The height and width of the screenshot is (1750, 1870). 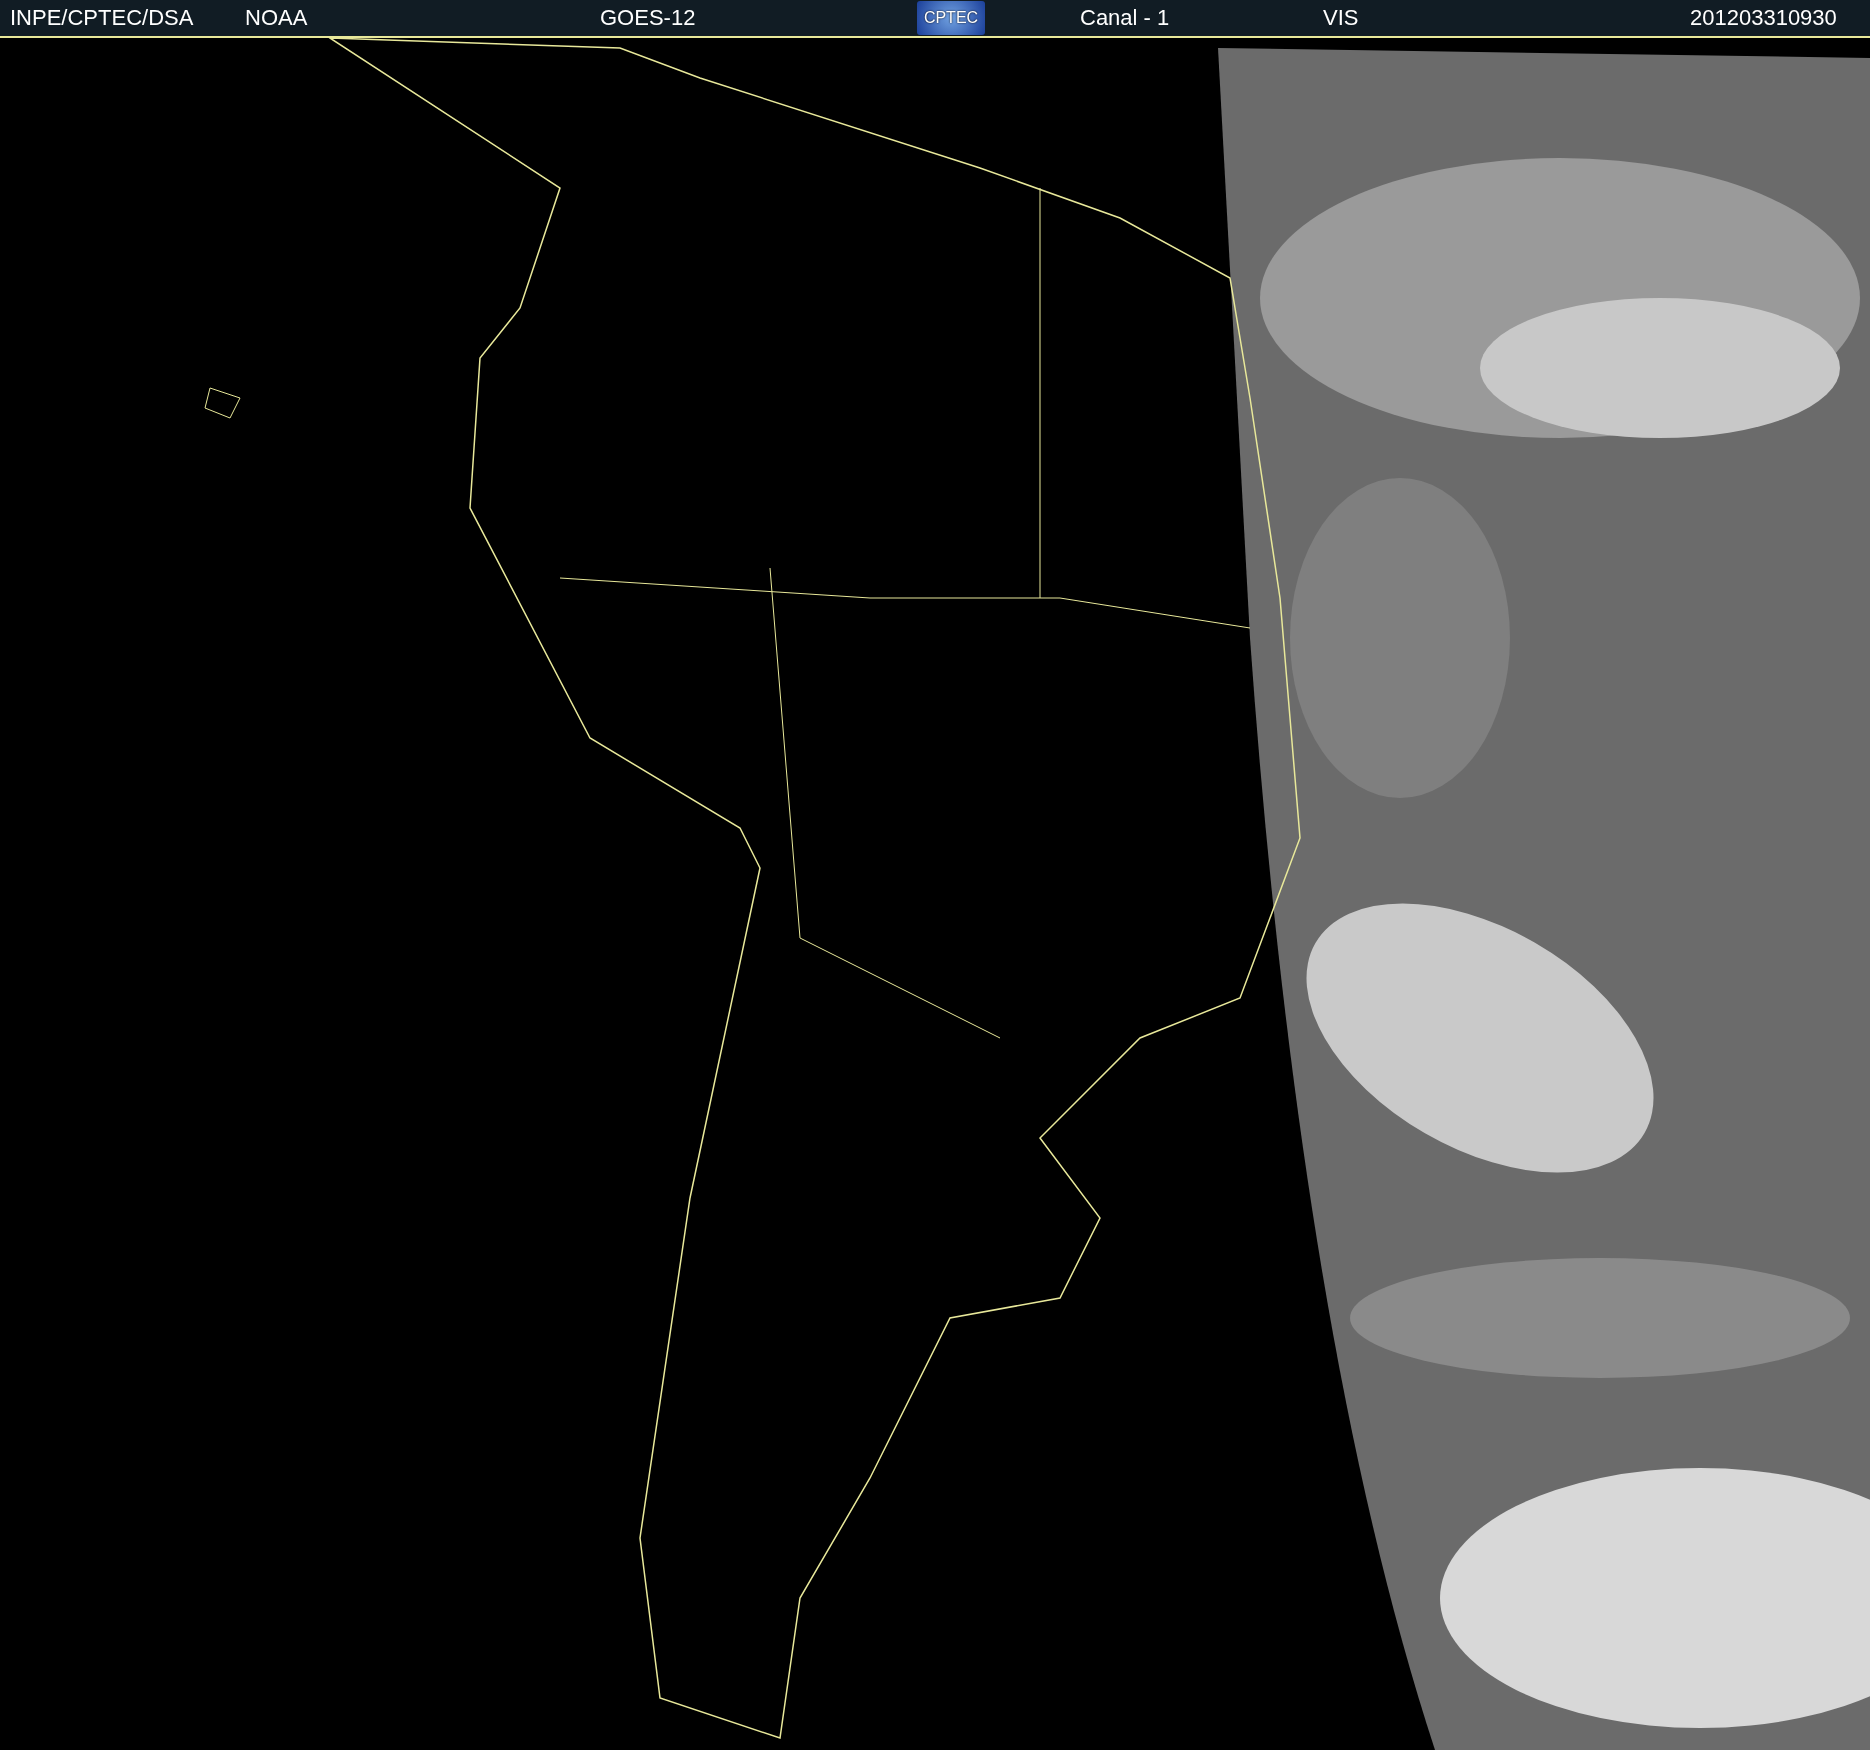 I want to click on satellite-label: GOES-12, so click(x=648, y=18).